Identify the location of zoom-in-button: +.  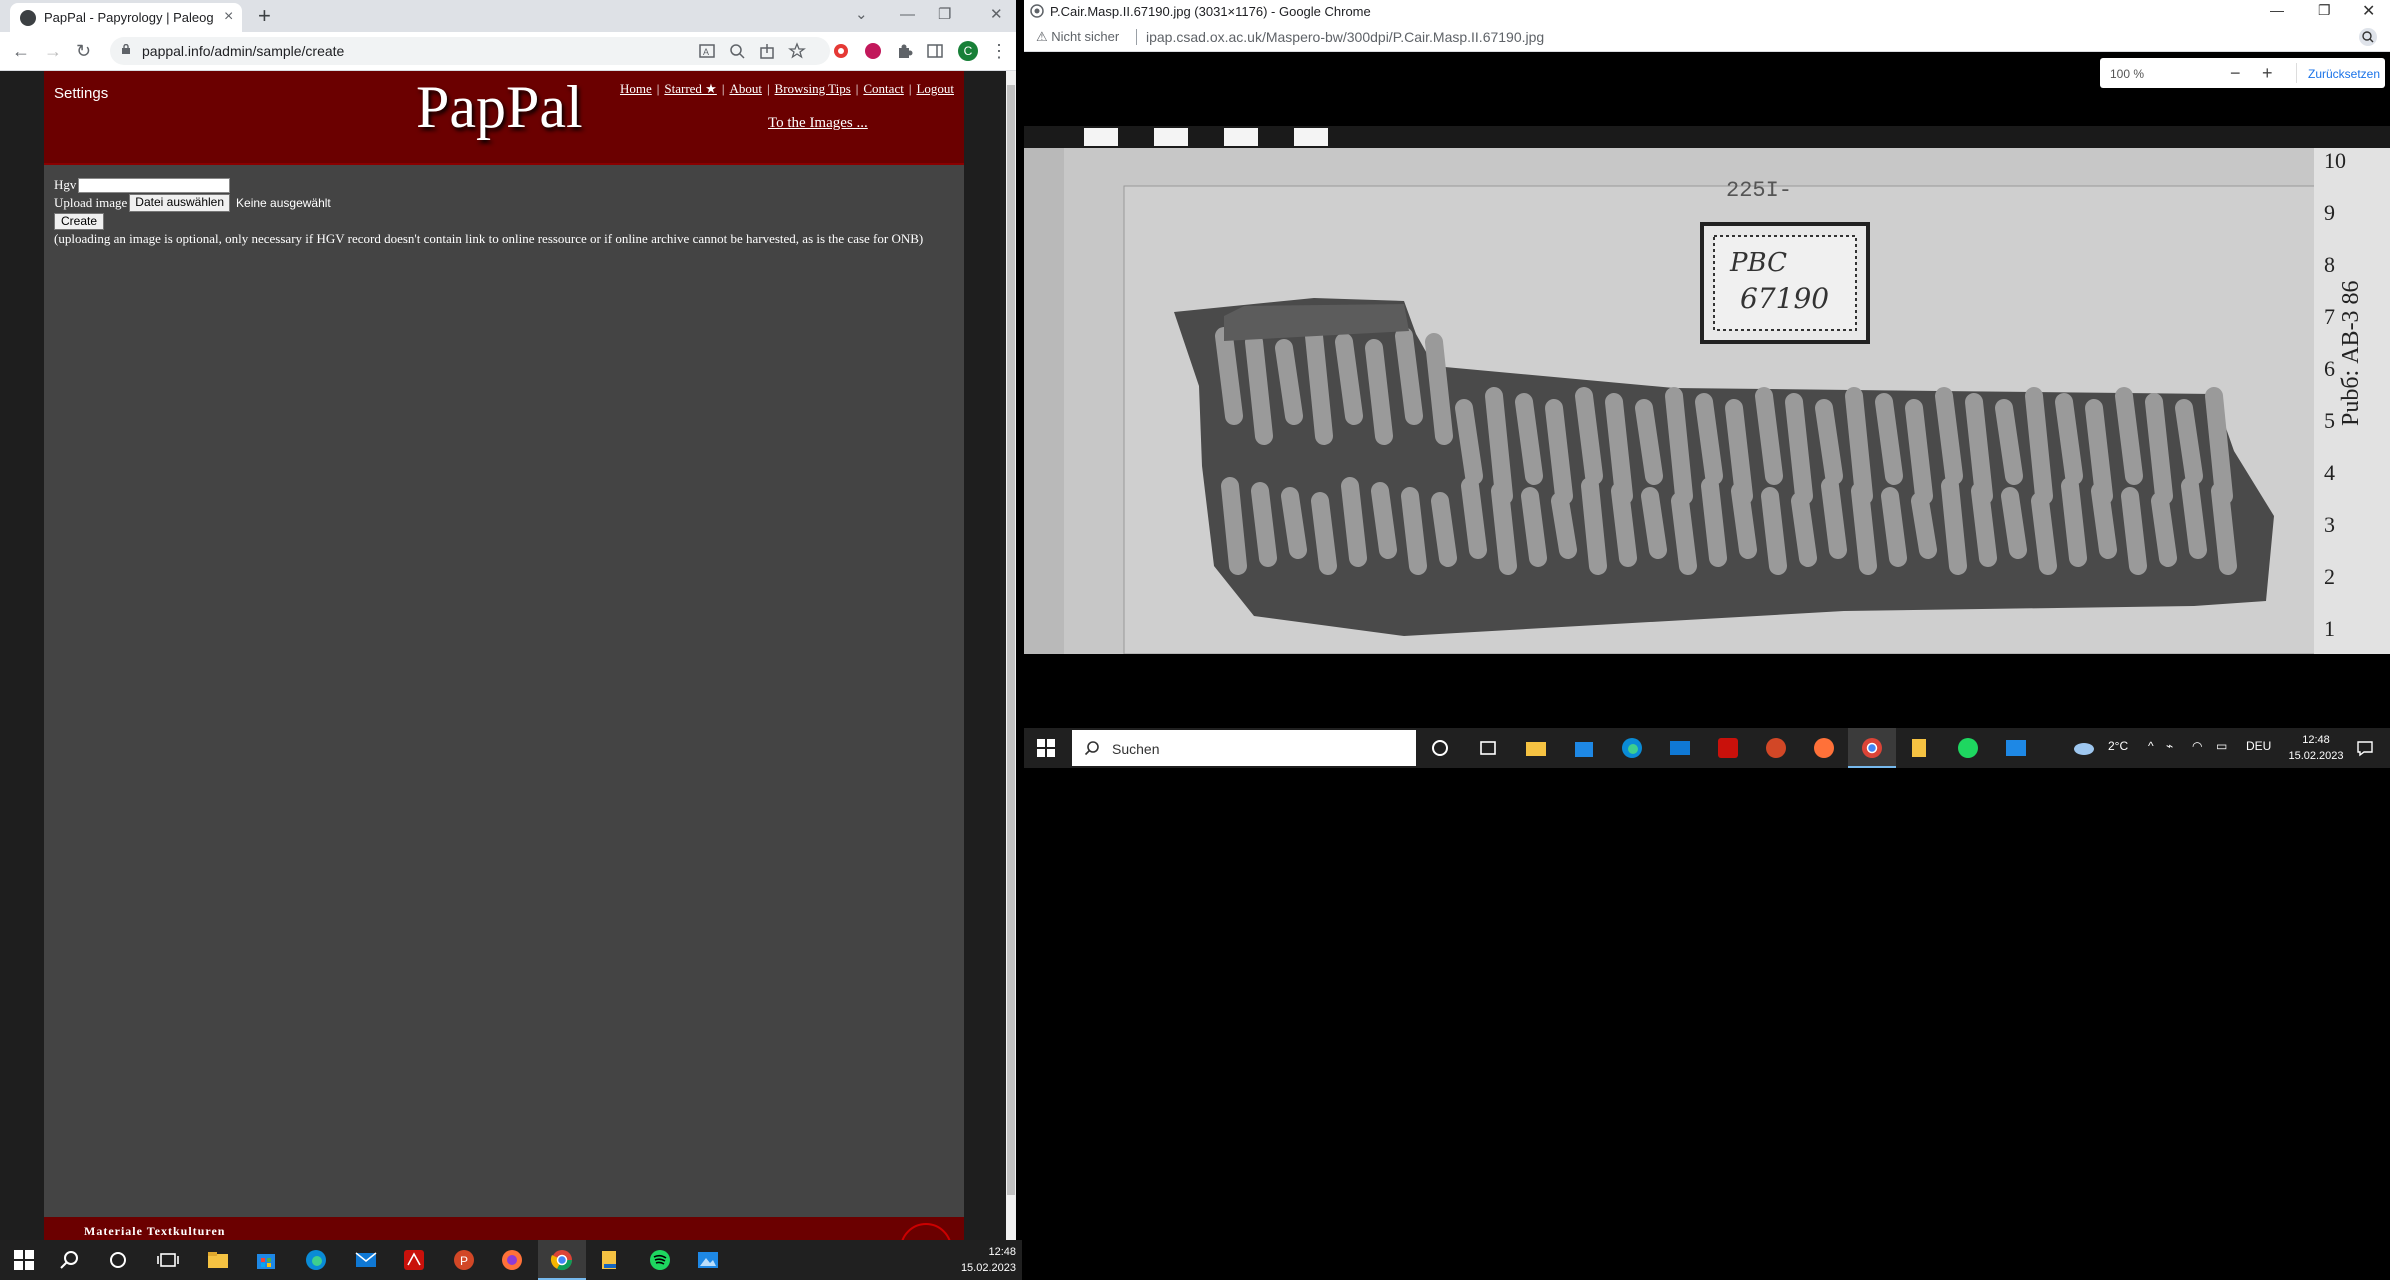
(2267, 73).